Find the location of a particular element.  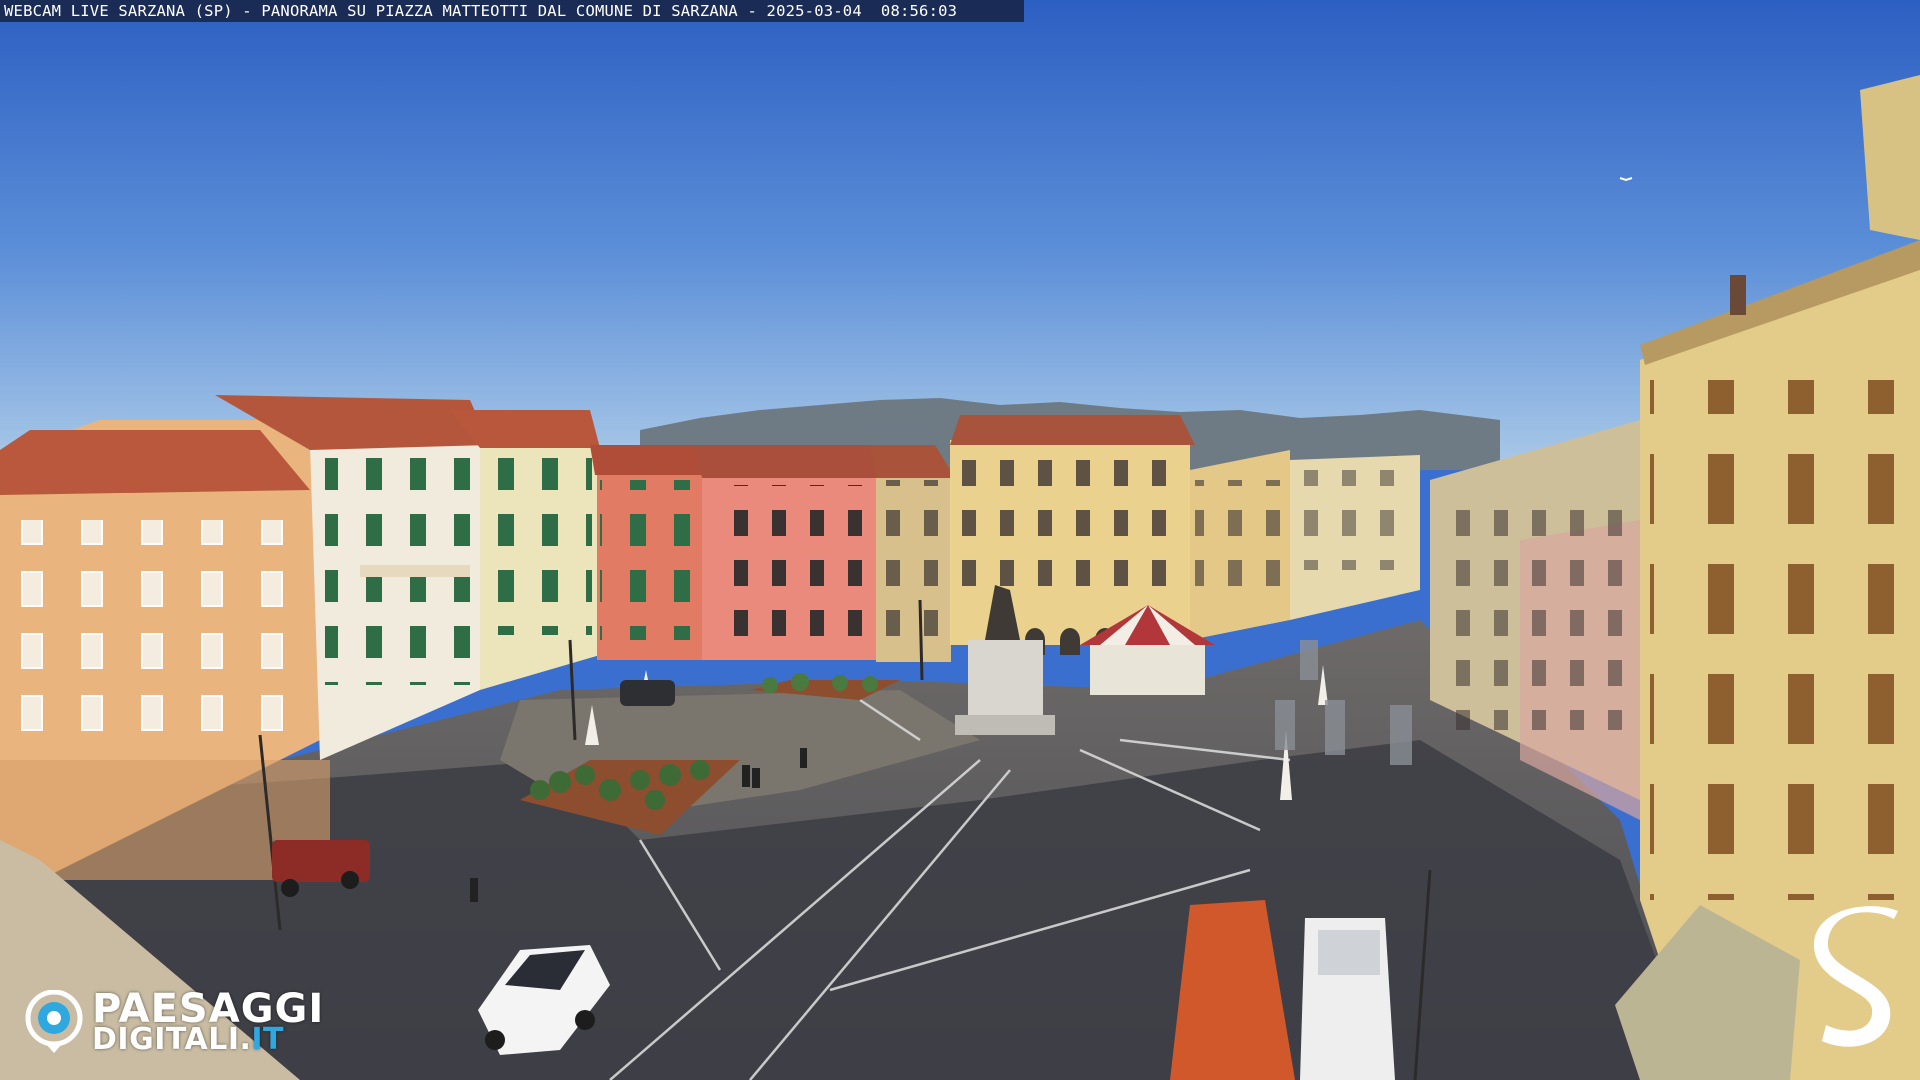

orange-building is located at coordinates (165, 650).